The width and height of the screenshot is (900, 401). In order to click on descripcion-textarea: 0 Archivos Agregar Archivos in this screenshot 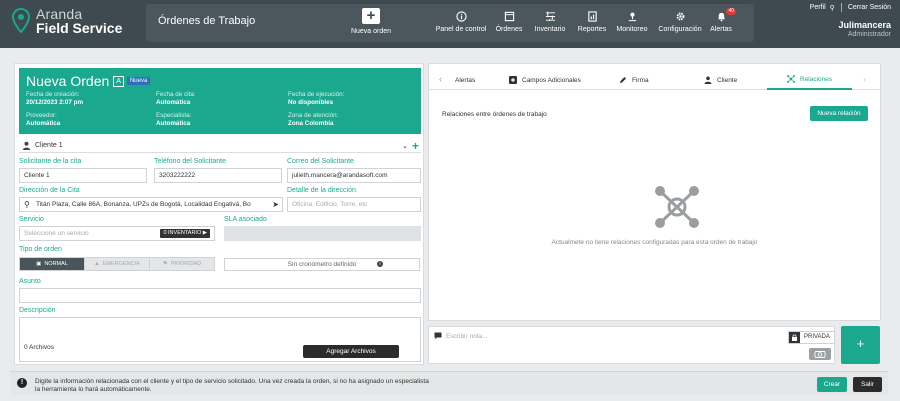, I will do `click(220, 339)`.